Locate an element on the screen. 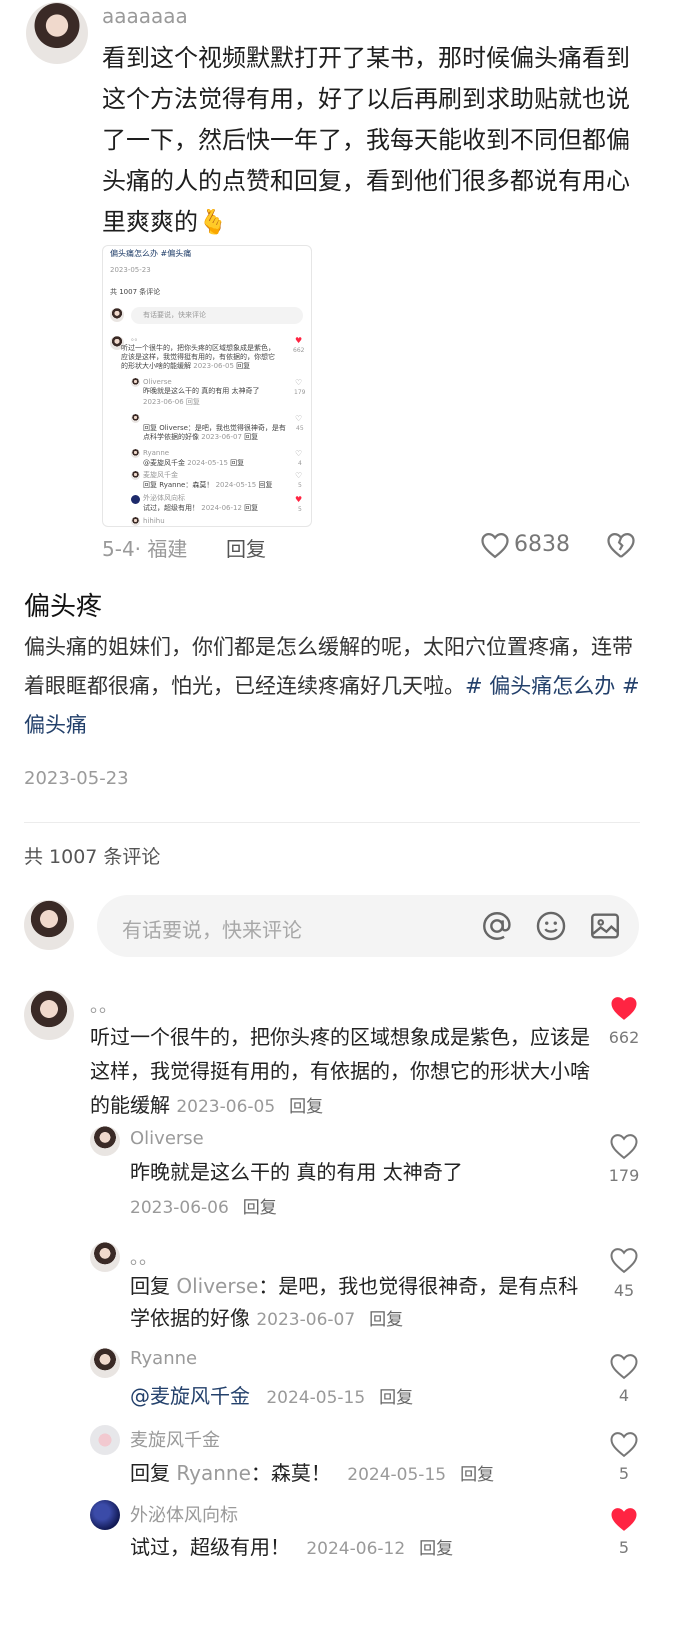 This screenshot has width=690, height=1634. thumb-r1-likes: 179 is located at coordinates (300, 392).